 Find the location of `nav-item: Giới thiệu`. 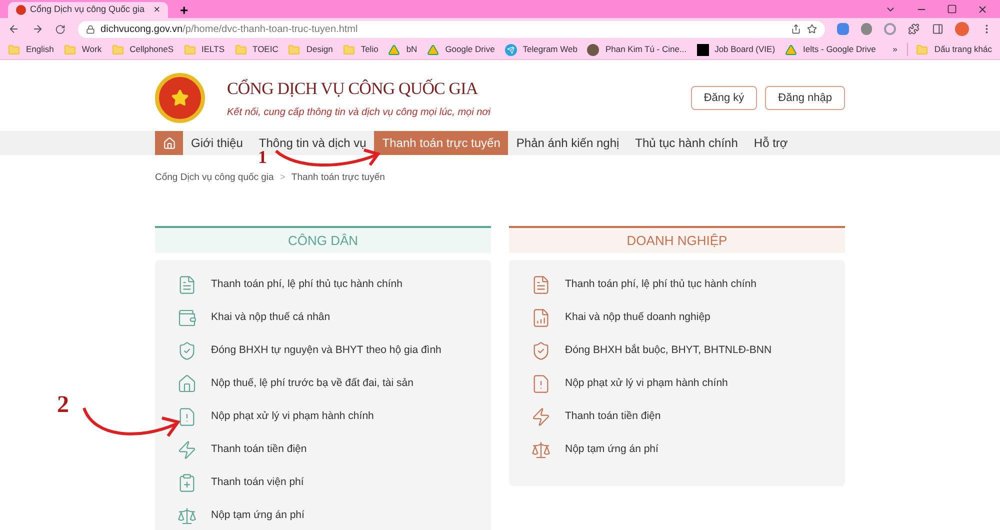

nav-item: Giới thiệu is located at coordinates (217, 143).